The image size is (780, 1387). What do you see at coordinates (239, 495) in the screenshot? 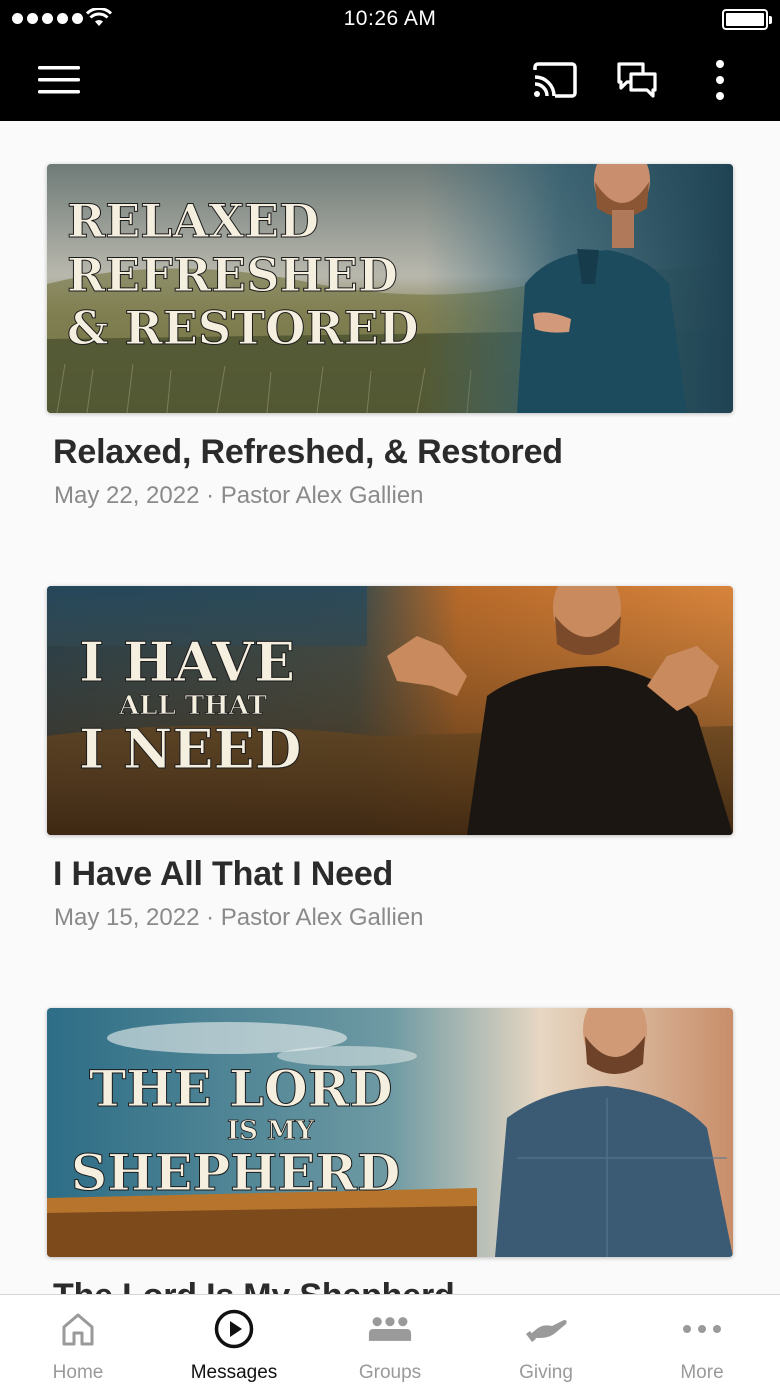
I see `message-meta: May 22, 2022 · Pastor Alex Gallien` at bounding box center [239, 495].